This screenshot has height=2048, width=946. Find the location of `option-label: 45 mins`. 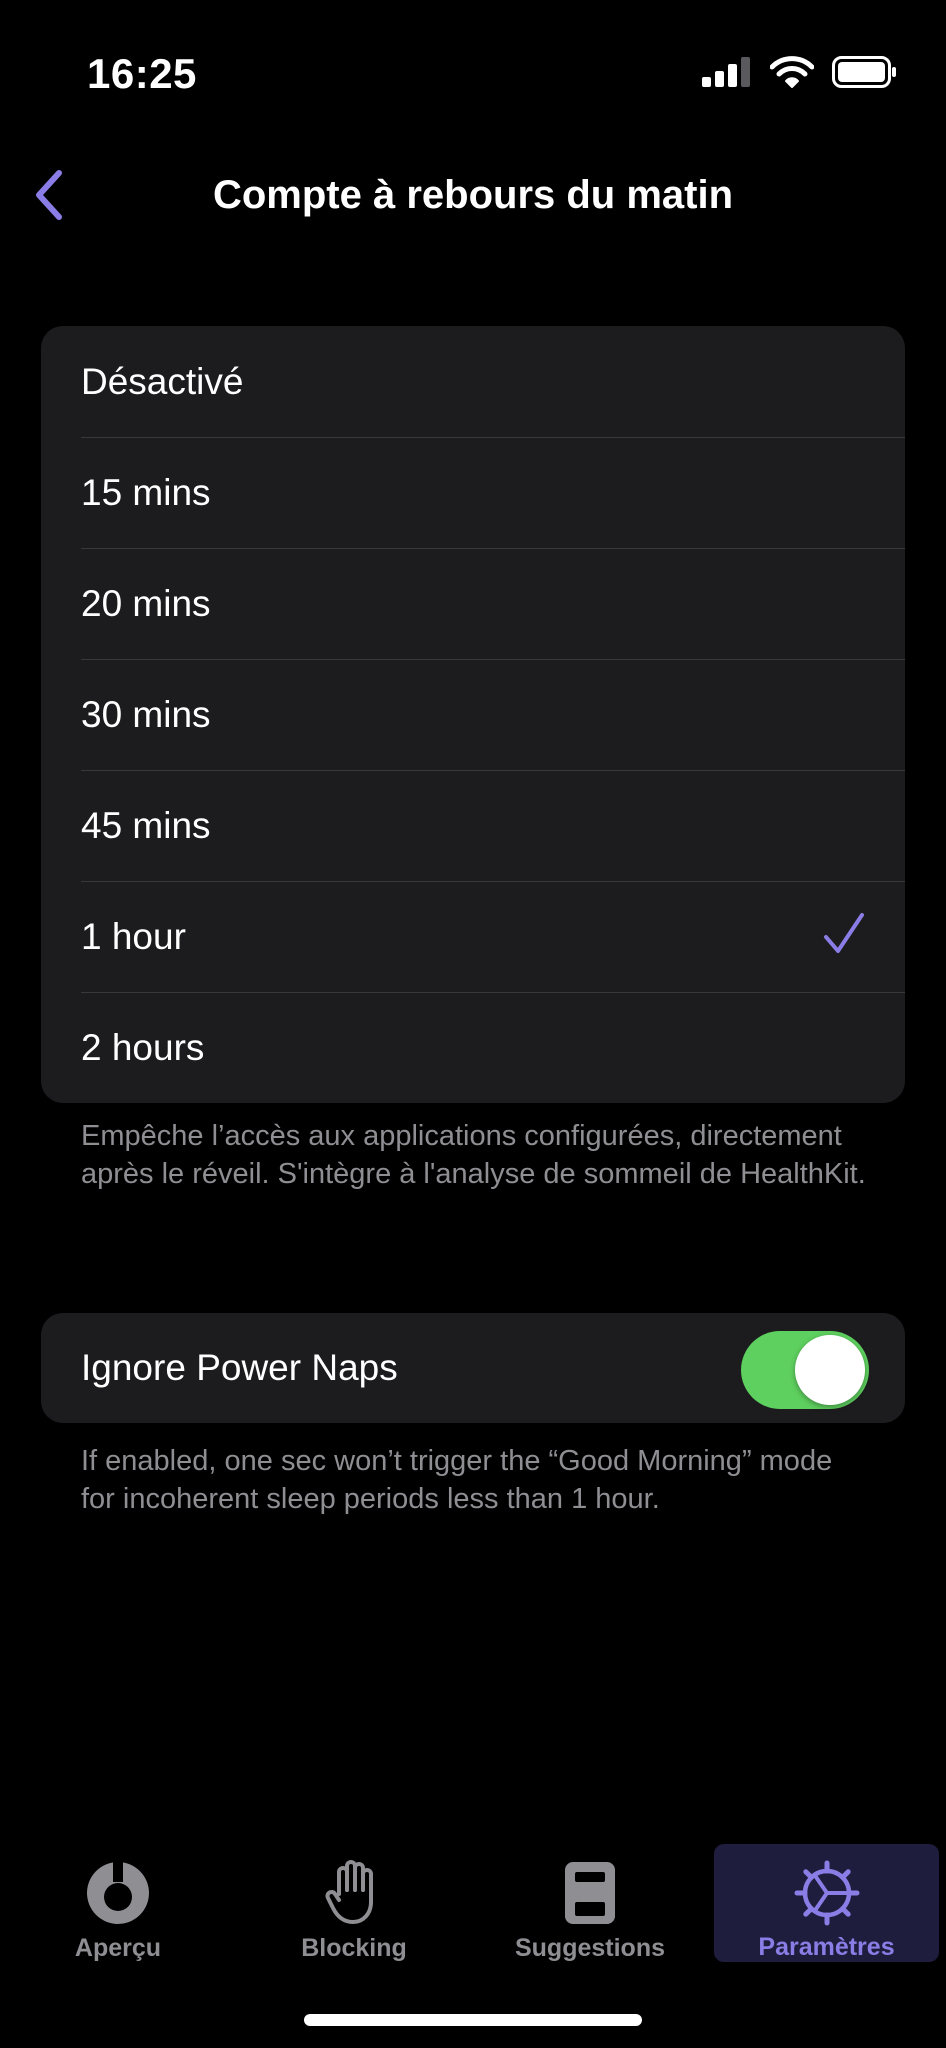

option-label: 45 mins is located at coordinates (146, 825).